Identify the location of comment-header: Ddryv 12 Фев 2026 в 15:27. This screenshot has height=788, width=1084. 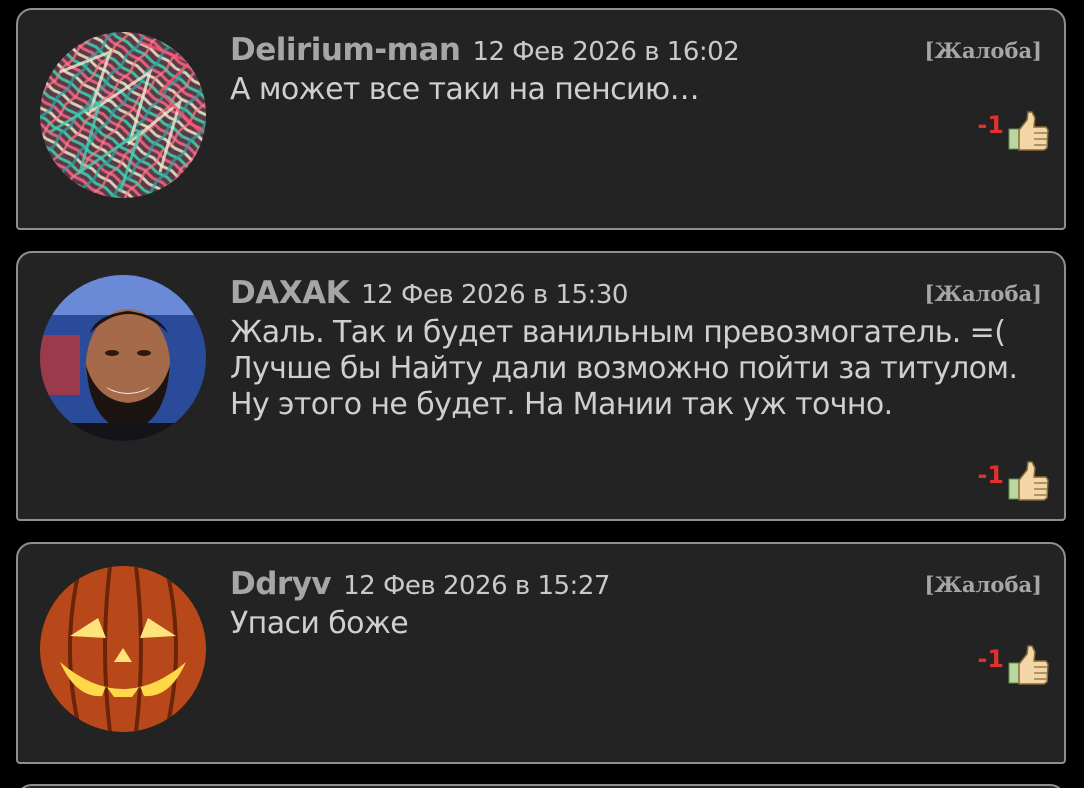
(420, 586).